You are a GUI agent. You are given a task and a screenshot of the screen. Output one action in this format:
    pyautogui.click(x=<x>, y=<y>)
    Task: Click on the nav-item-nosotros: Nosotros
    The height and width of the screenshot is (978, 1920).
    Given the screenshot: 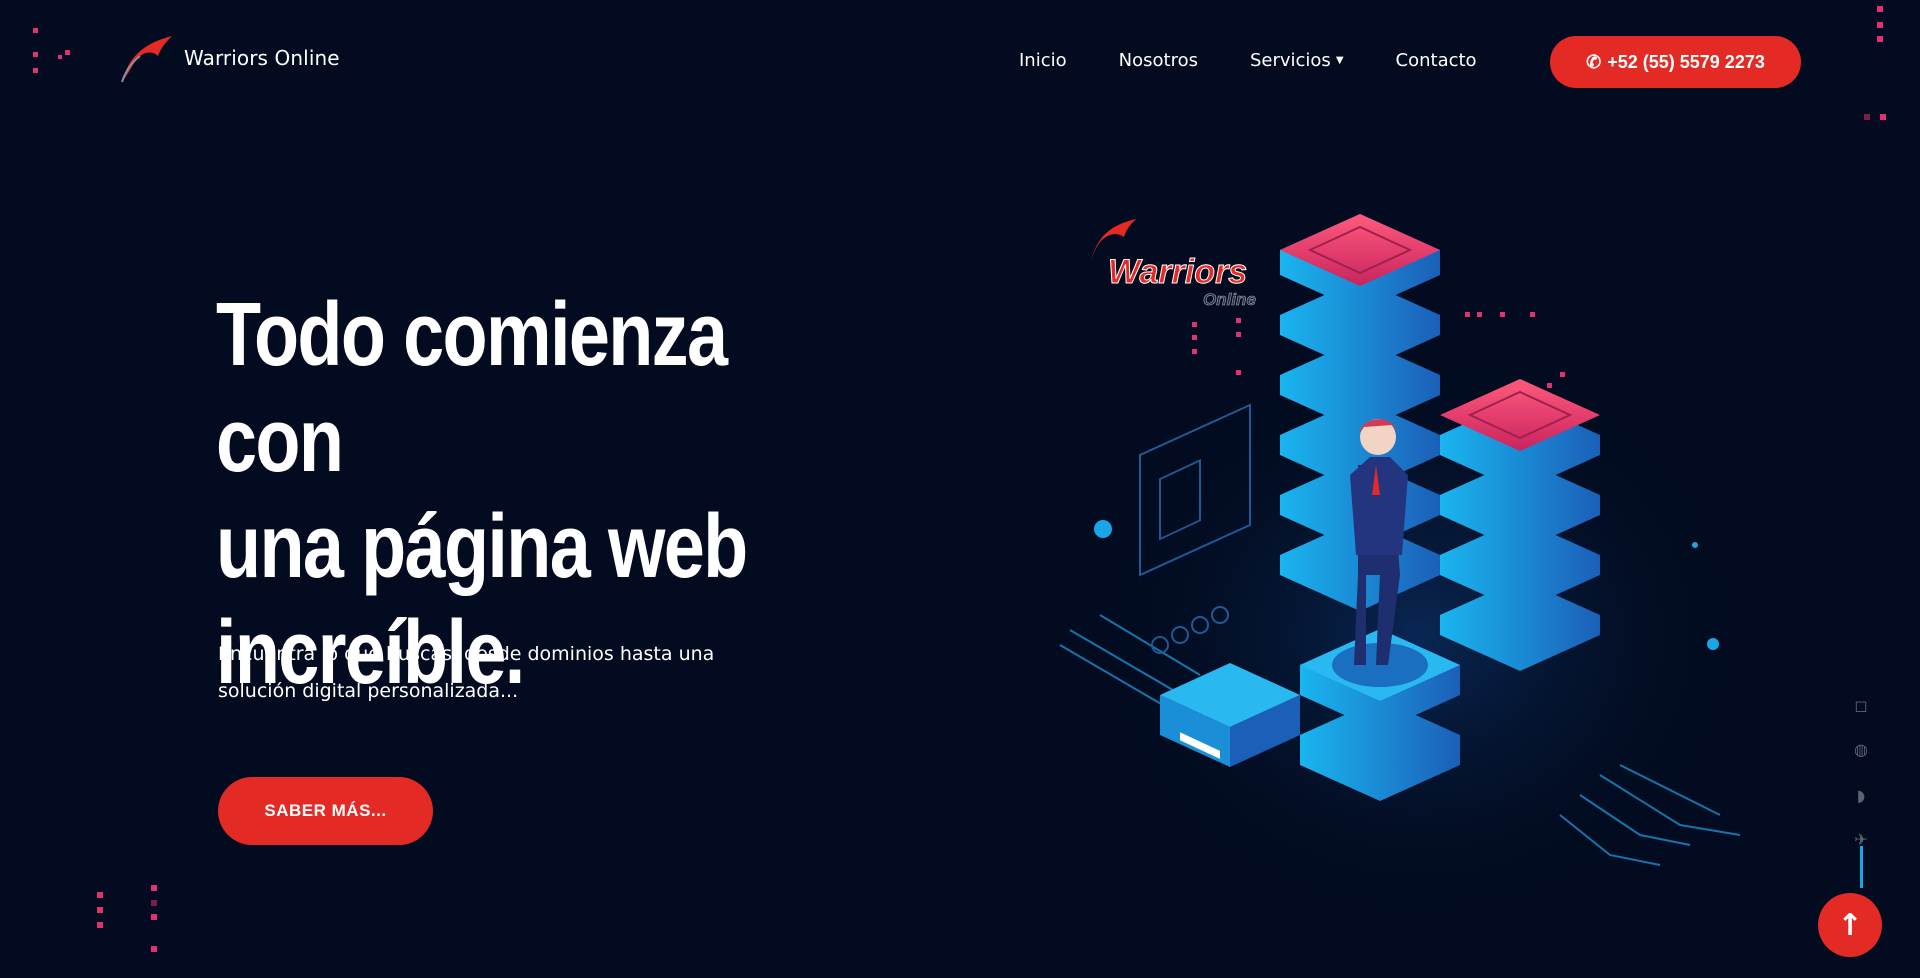 What is the action you would take?
    pyautogui.click(x=1158, y=60)
    